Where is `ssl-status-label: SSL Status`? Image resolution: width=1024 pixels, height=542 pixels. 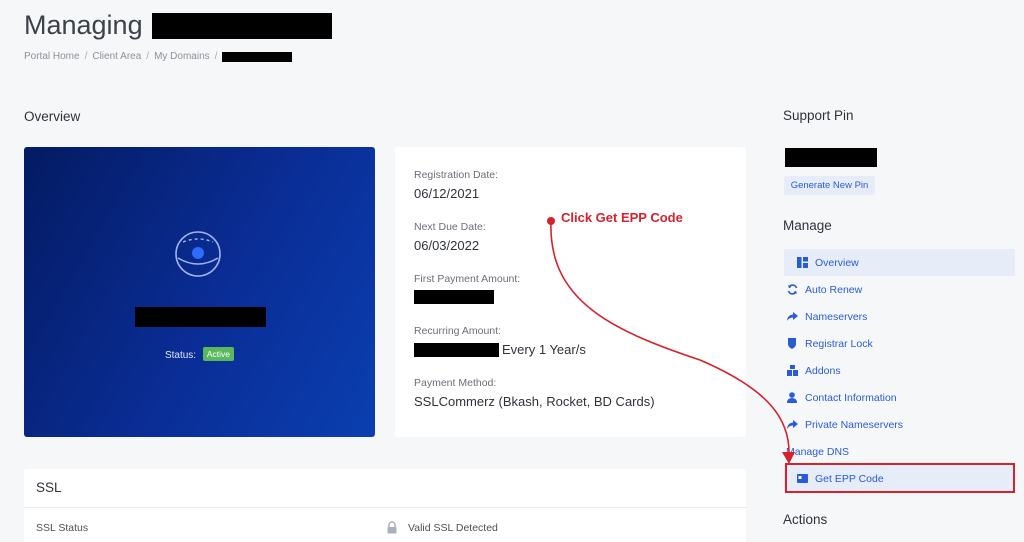 ssl-status-label: SSL Status is located at coordinates (62, 528).